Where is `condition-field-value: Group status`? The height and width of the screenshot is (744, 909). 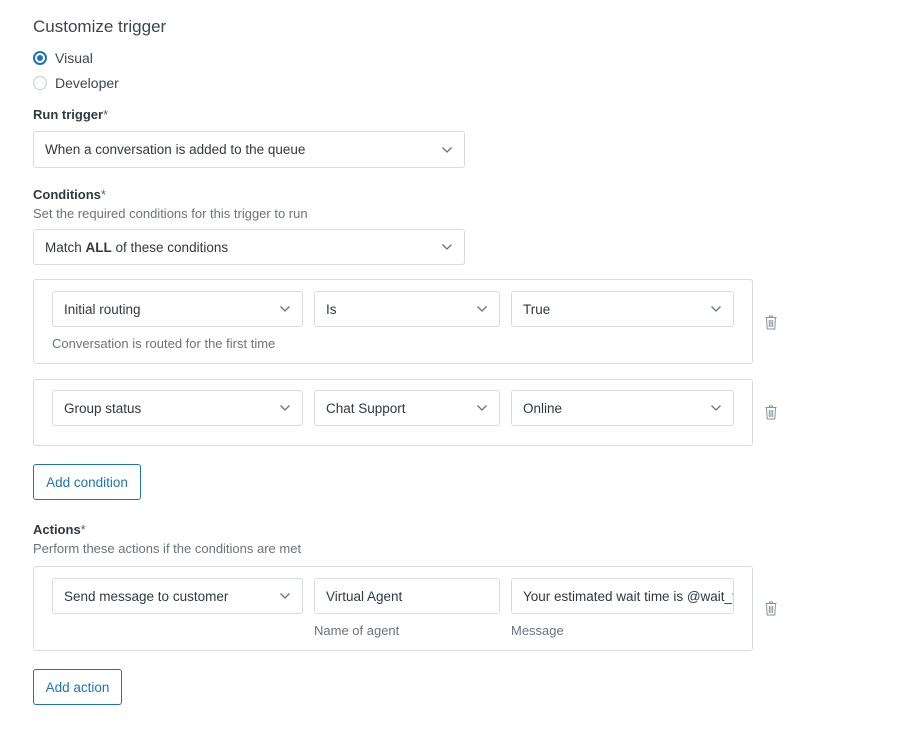
condition-field-value: Group status is located at coordinates (103, 408).